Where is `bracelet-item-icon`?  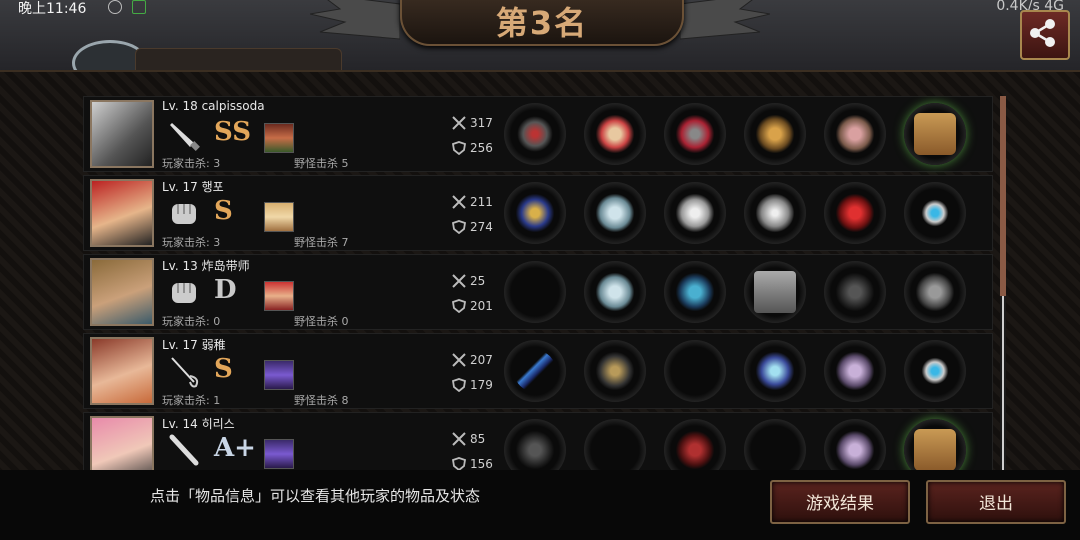 bracelet-item-icon is located at coordinates (935, 213).